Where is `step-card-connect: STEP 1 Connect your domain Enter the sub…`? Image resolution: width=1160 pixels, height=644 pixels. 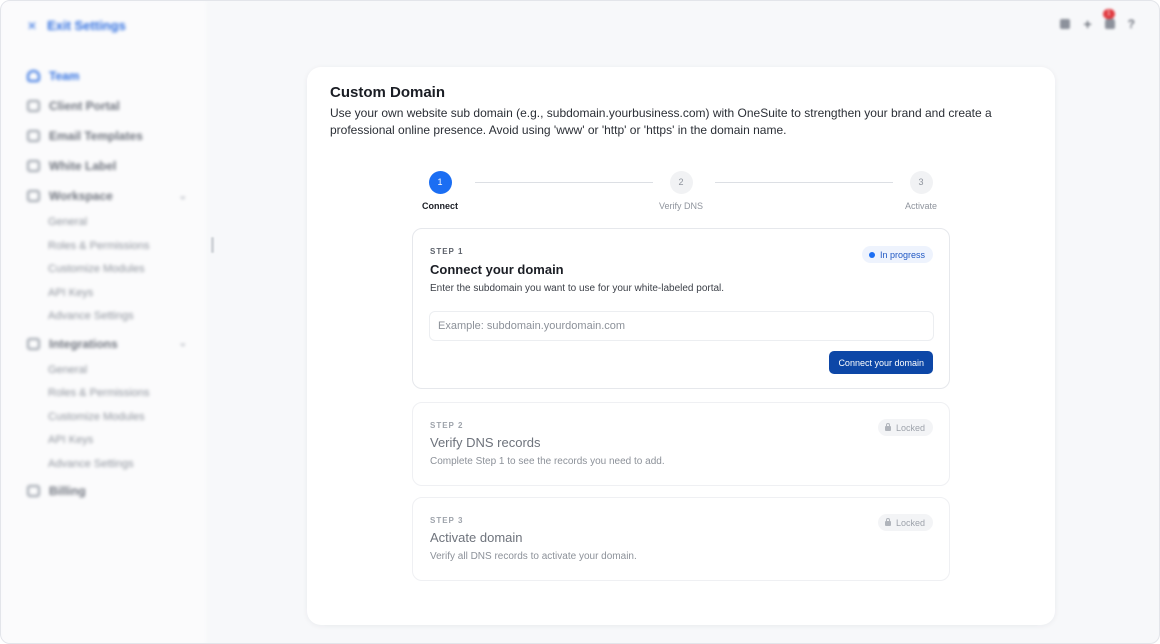 step-card-connect: STEP 1 Connect your domain Enter the sub… is located at coordinates (681, 308).